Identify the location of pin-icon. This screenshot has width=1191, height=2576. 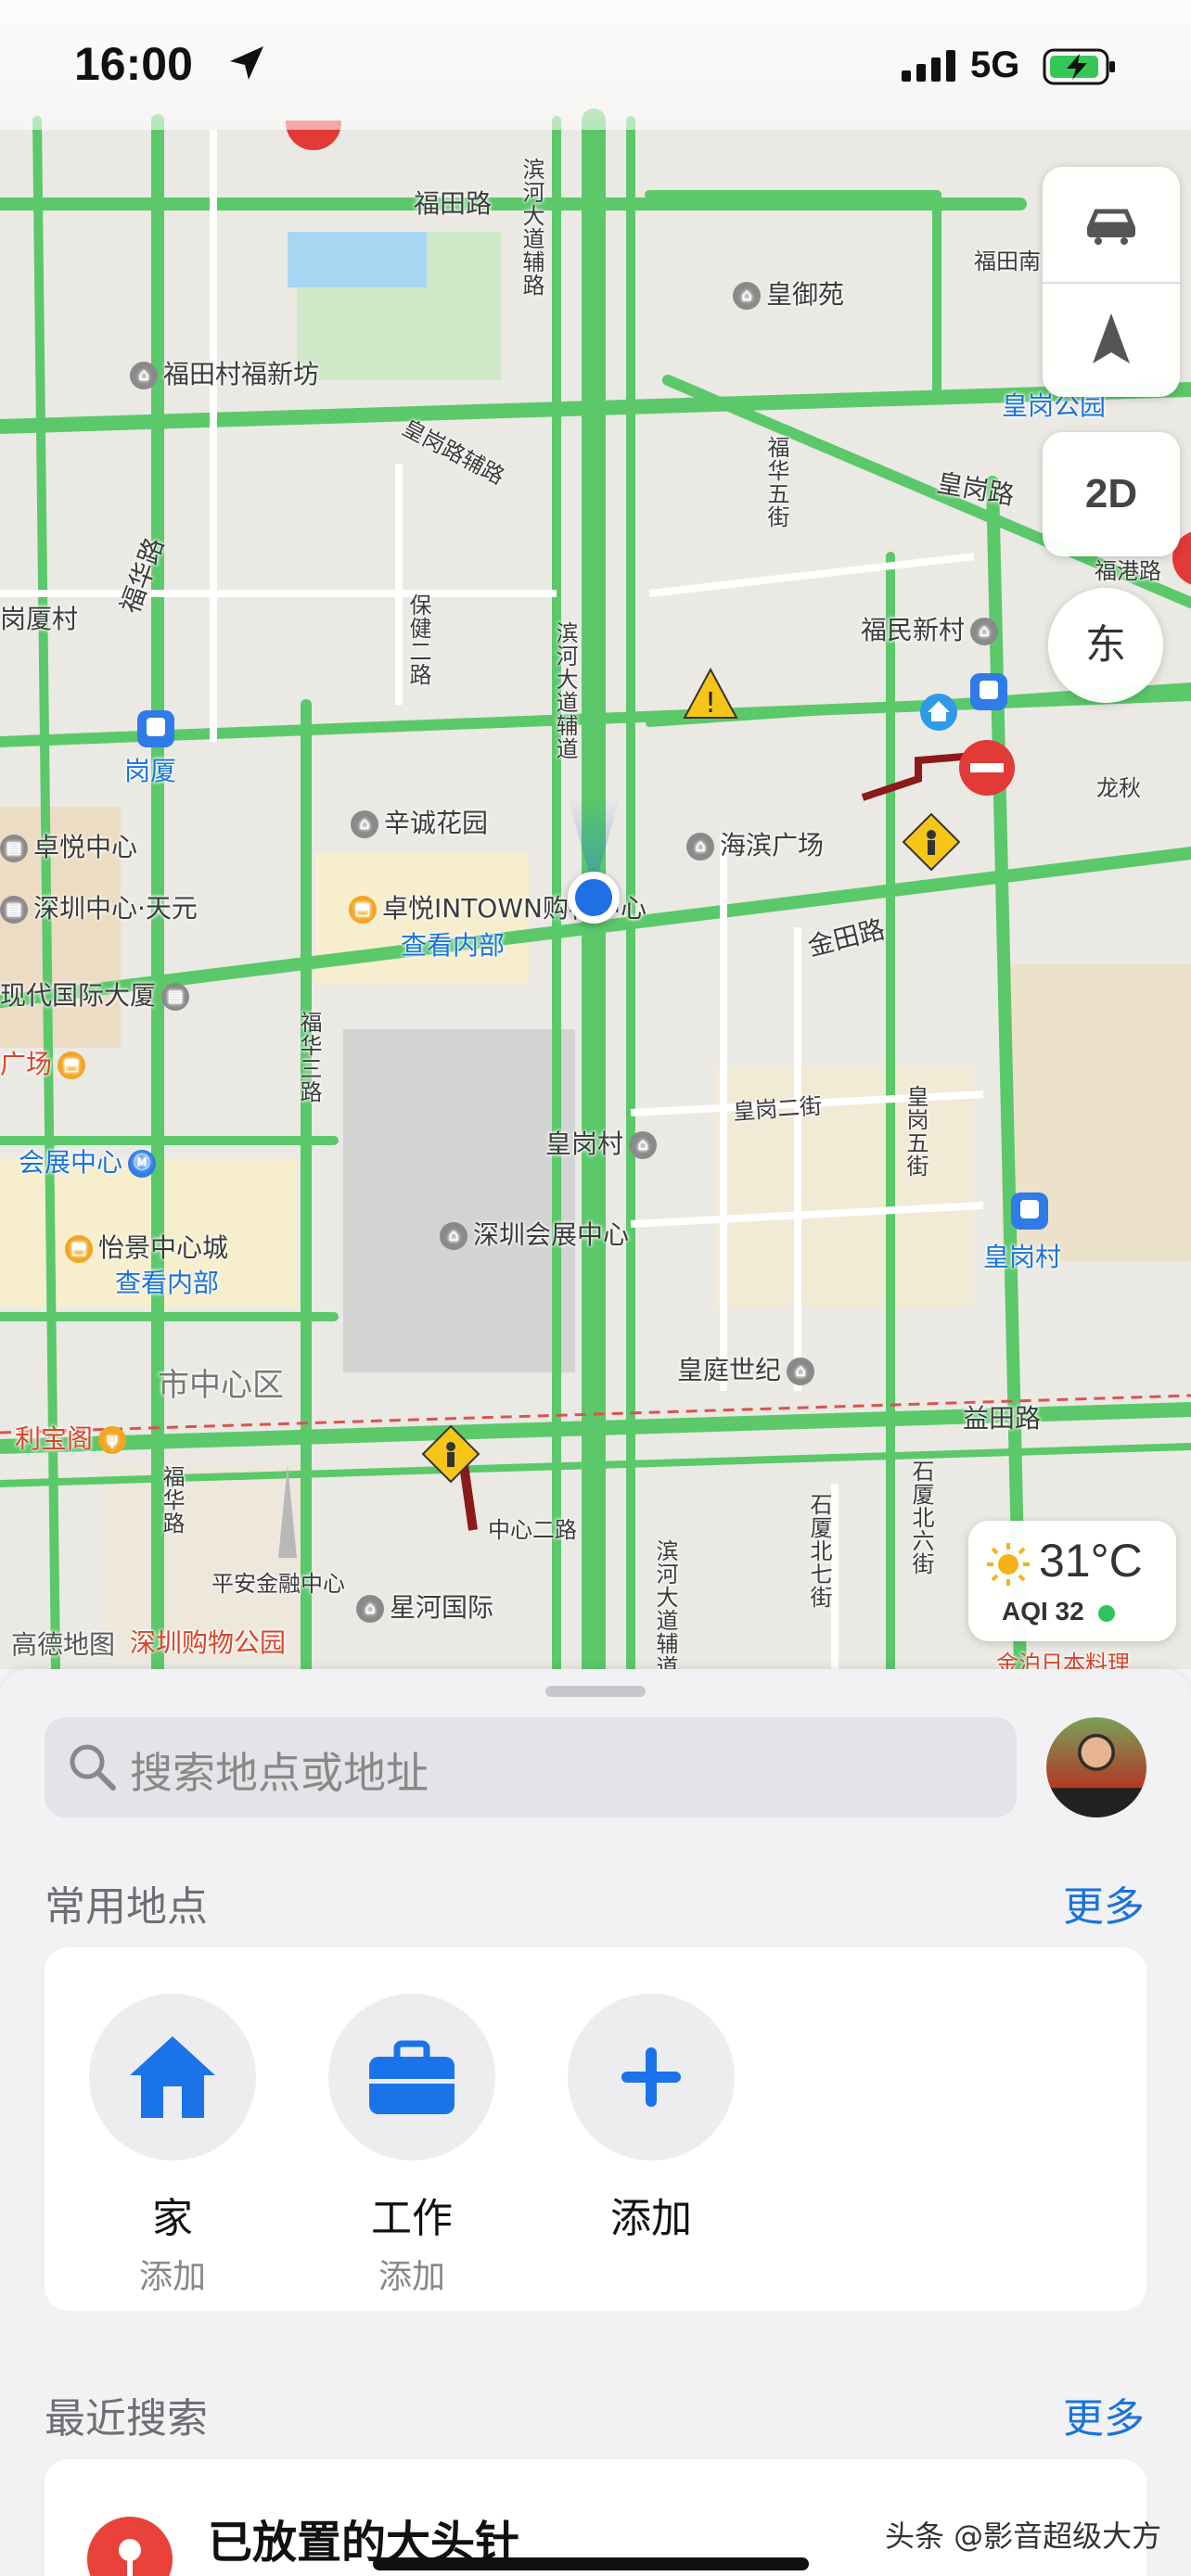
(130, 2546).